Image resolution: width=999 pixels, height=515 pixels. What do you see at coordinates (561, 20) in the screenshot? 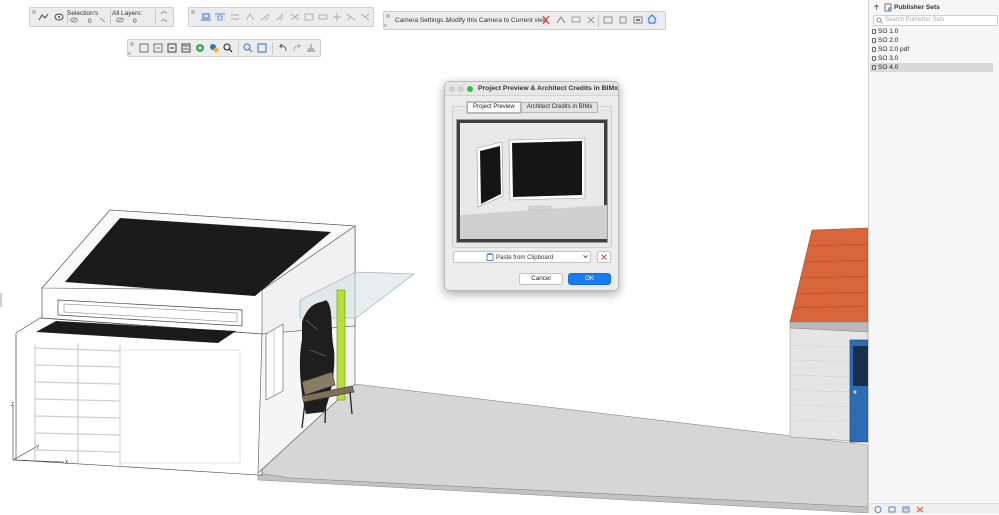
I see `path-icon` at bounding box center [561, 20].